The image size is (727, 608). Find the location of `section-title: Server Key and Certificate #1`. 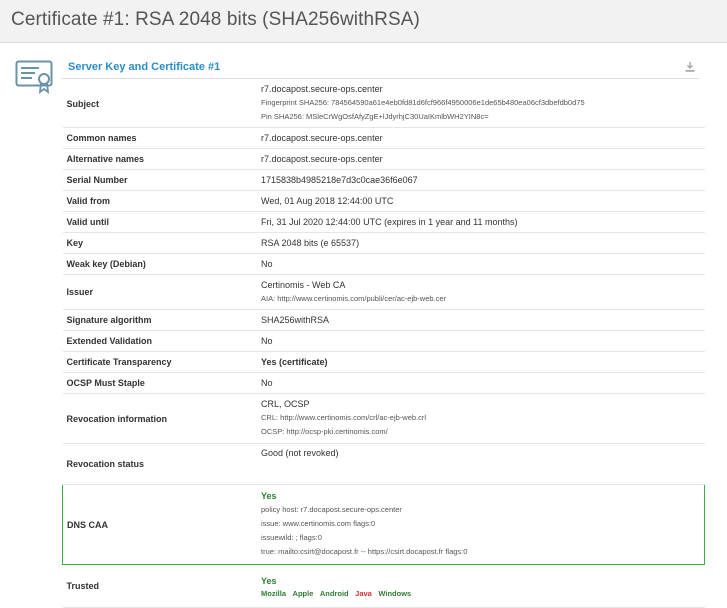

section-title: Server Key and Certificate #1 is located at coordinates (144, 67).